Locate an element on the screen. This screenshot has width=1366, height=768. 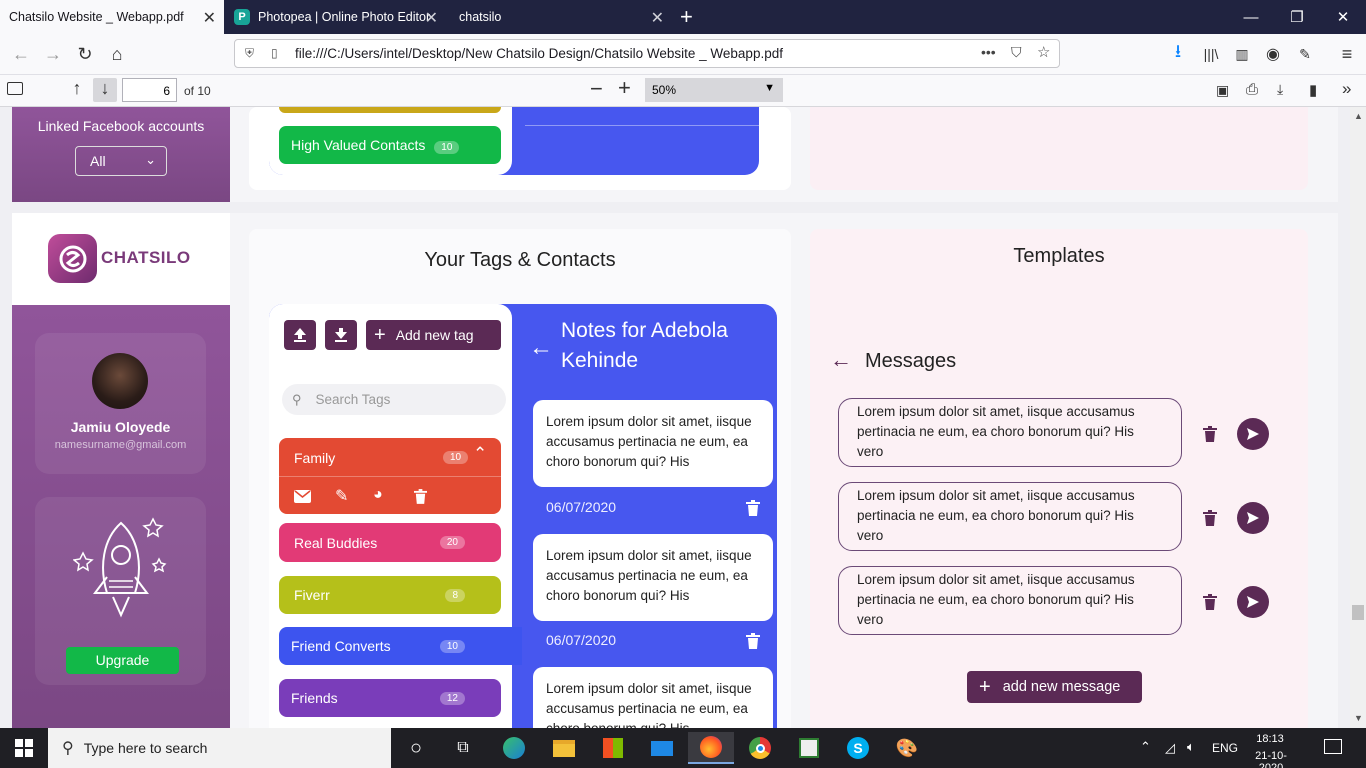
restore-button: ❐ is located at coordinates (1297, 17).